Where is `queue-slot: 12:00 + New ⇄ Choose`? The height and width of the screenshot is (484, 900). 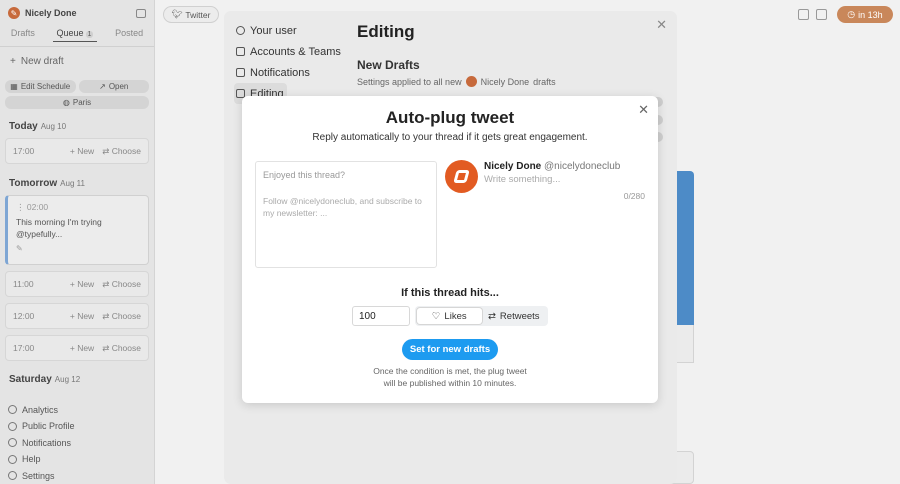 queue-slot: 12:00 + New ⇄ Choose is located at coordinates (77, 316).